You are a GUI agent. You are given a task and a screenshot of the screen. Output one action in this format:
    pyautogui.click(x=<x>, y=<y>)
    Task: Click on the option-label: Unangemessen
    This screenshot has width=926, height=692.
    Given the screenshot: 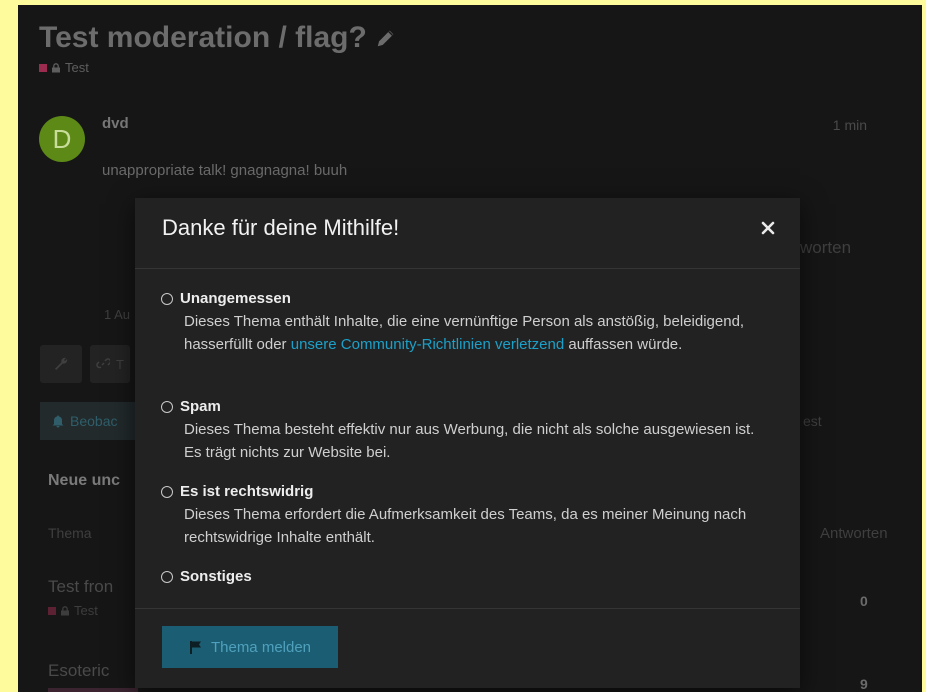 What is the action you would take?
    pyautogui.click(x=235, y=298)
    